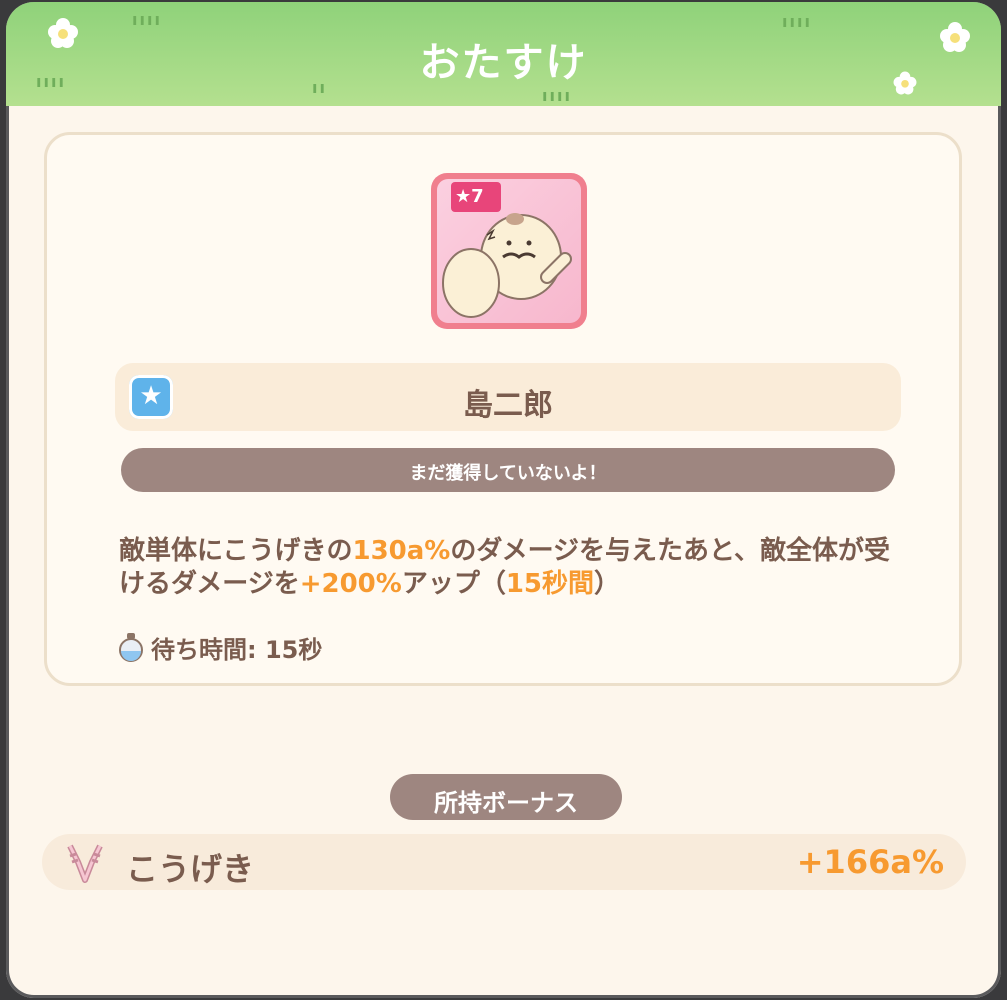 The width and height of the screenshot is (1007, 1000). Describe the element at coordinates (463, 196) in the screenshot. I see `star-icon: ★` at that location.